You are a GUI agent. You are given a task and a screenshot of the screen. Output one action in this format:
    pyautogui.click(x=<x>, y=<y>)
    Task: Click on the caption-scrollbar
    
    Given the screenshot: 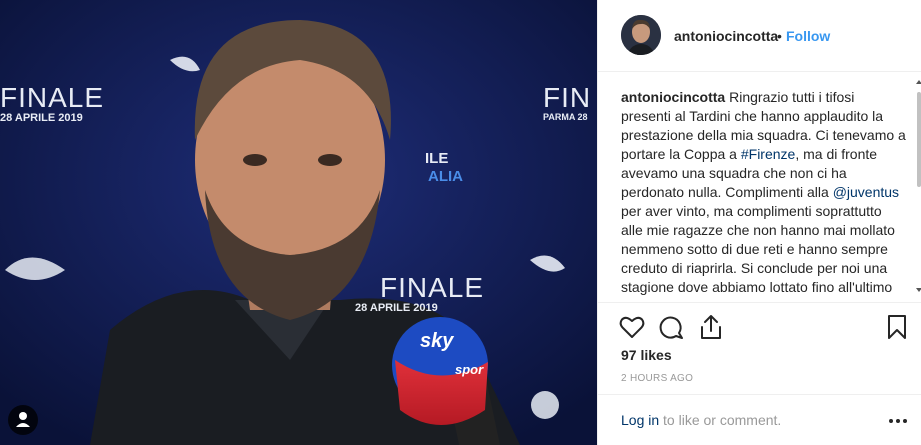 What is the action you would take?
    pyautogui.click(x=918, y=186)
    